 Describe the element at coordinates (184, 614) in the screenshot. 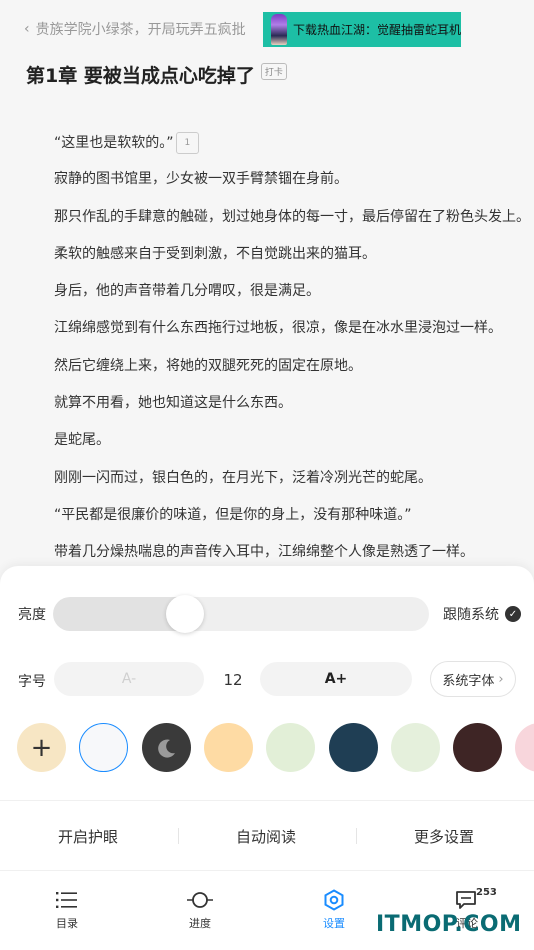

I see `brightness-slider-thumb` at that location.